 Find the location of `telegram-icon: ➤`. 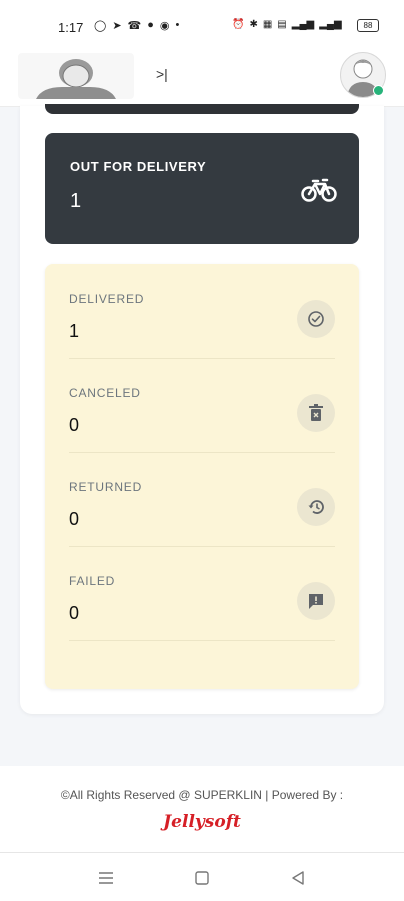

telegram-icon: ➤ is located at coordinates (117, 26).